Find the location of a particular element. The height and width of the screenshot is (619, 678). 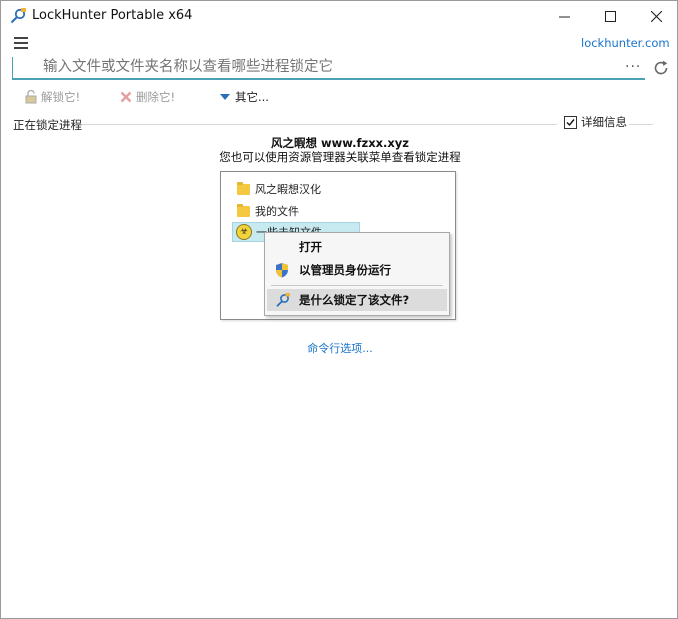

demo-folder-row: 我的文件 is located at coordinates (268, 211).